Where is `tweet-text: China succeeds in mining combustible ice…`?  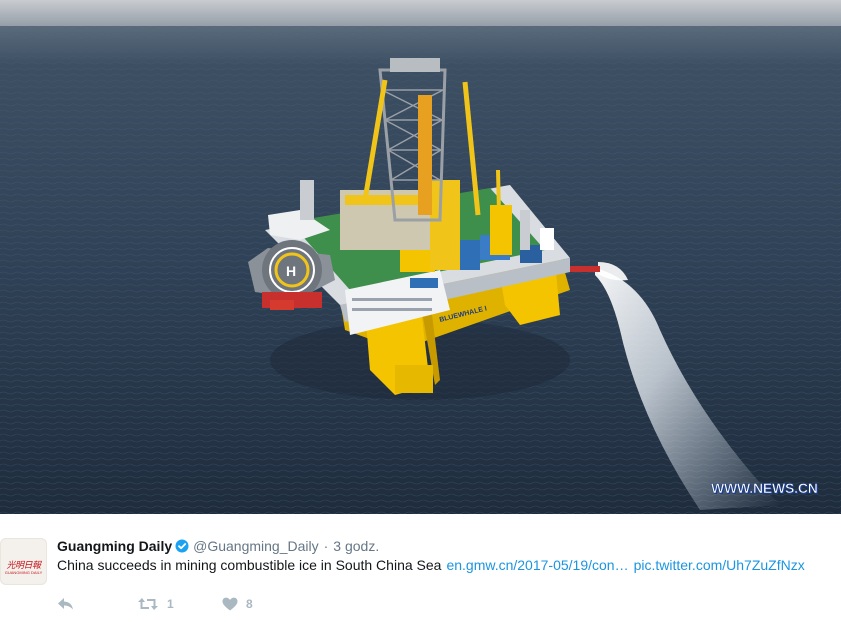 tweet-text: China succeeds in mining combustible ice… is located at coordinates (249, 565).